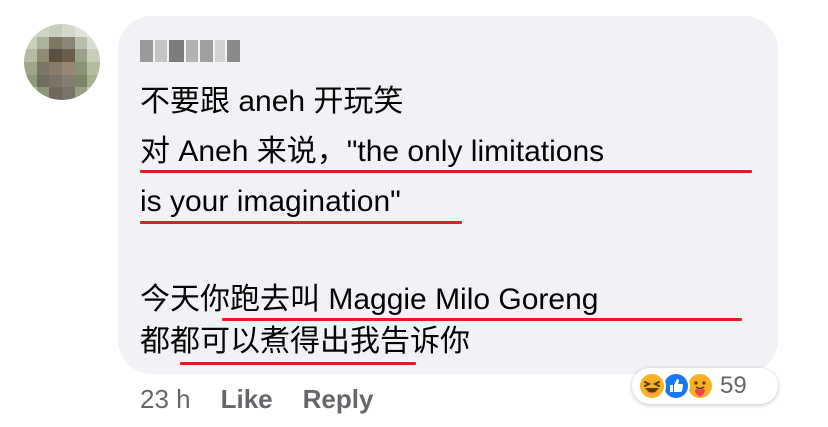 Image resolution: width=828 pixels, height=427 pixels. What do you see at coordinates (165, 399) in the screenshot?
I see `comment-timestamp: 23 h` at bounding box center [165, 399].